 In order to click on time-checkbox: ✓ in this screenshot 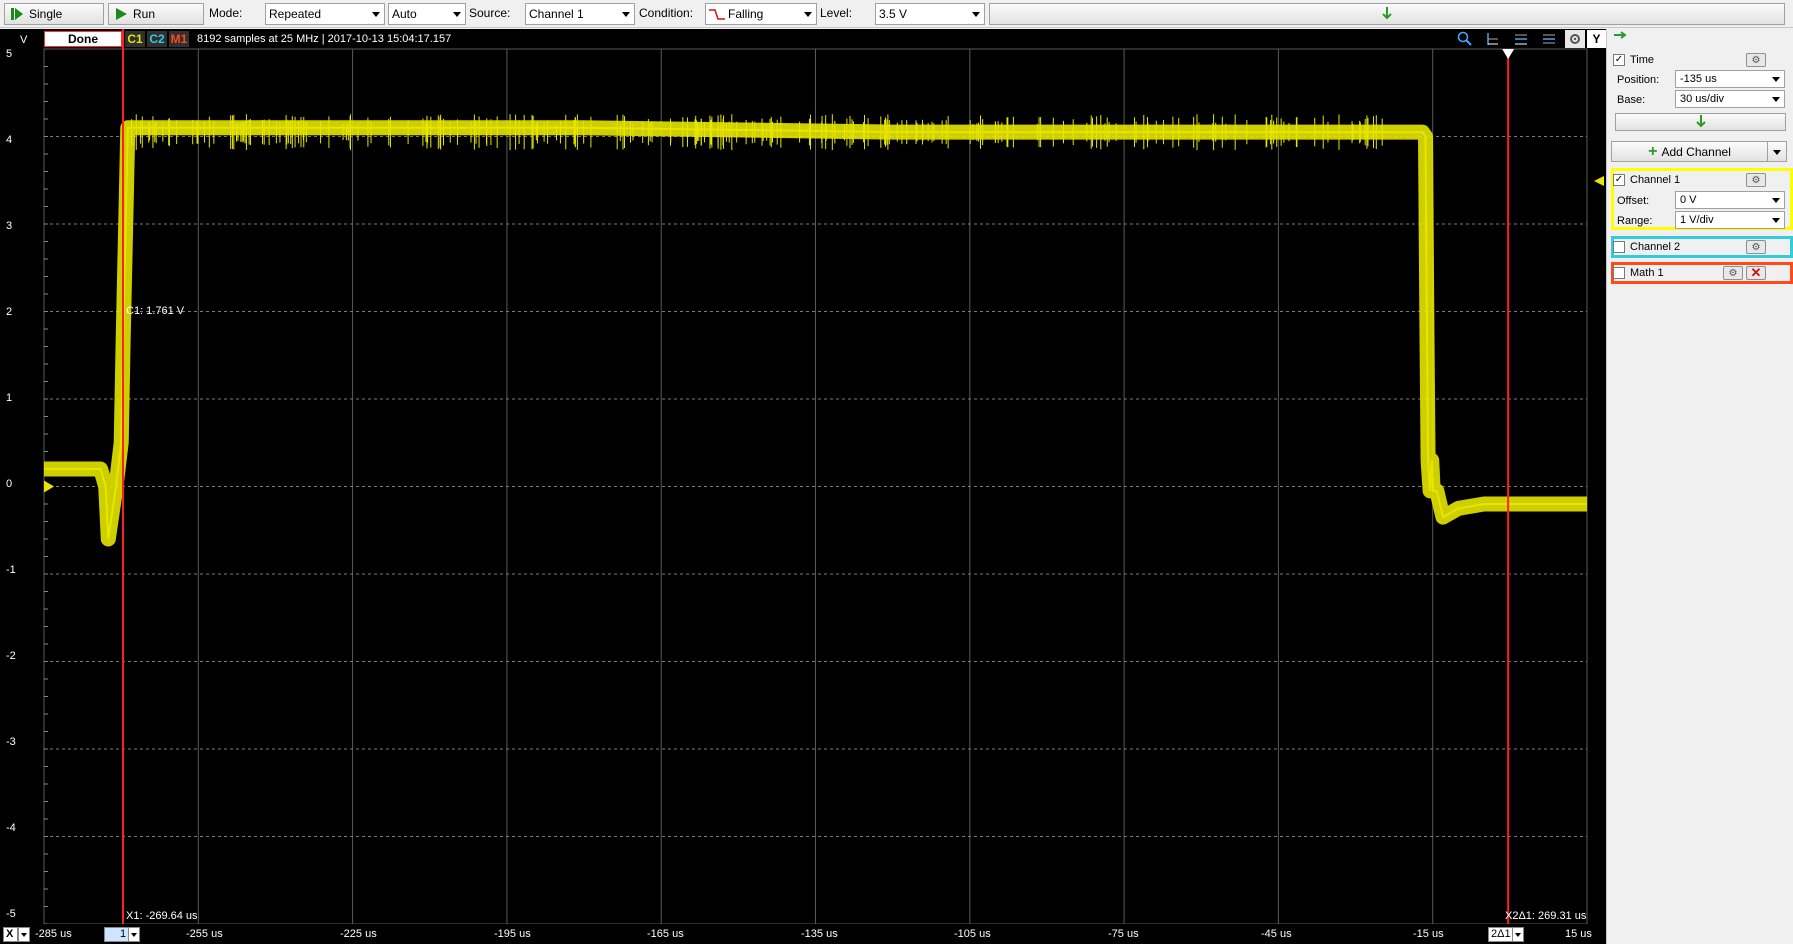, I will do `click(1619, 60)`.